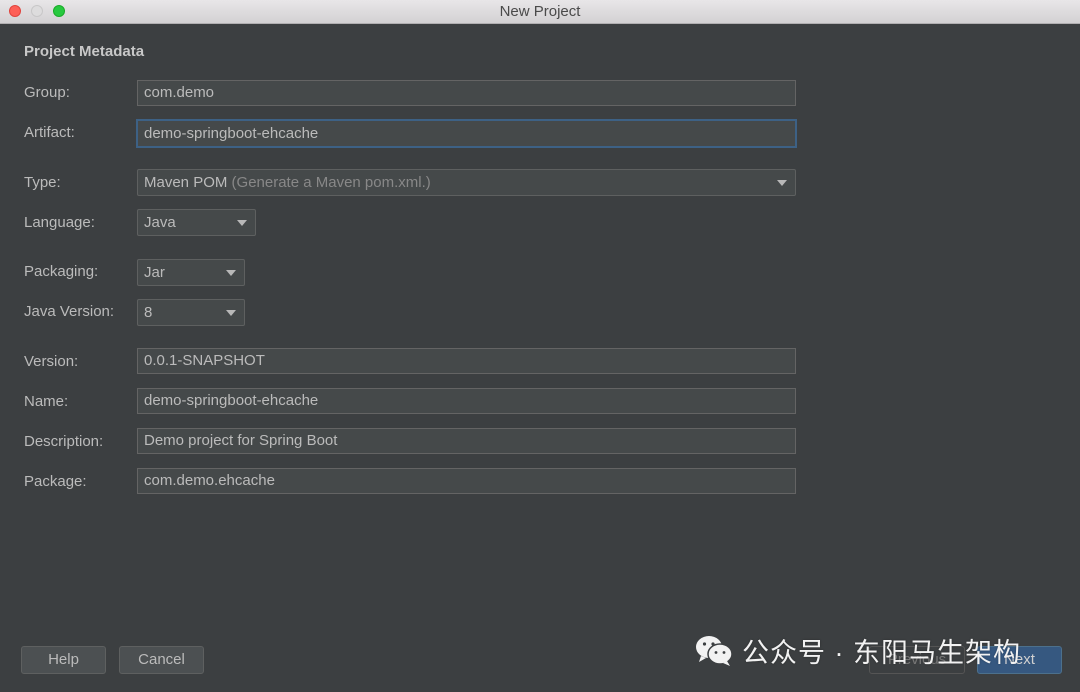 The width and height of the screenshot is (1080, 692). Describe the element at coordinates (466, 361) in the screenshot. I see `version-field: 0.0.1-SNAPSHOT` at that location.